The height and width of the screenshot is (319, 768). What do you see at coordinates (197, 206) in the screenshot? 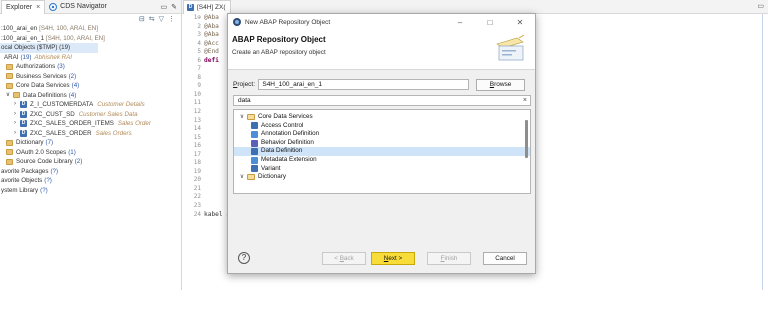
I see `line-number: 23` at bounding box center [197, 206].